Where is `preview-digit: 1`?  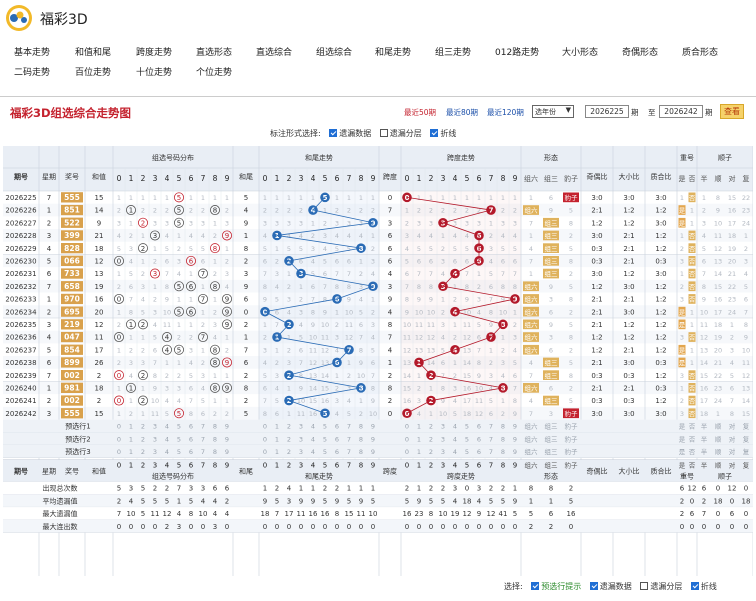 preview-digit: 1 is located at coordinates (131, 452).